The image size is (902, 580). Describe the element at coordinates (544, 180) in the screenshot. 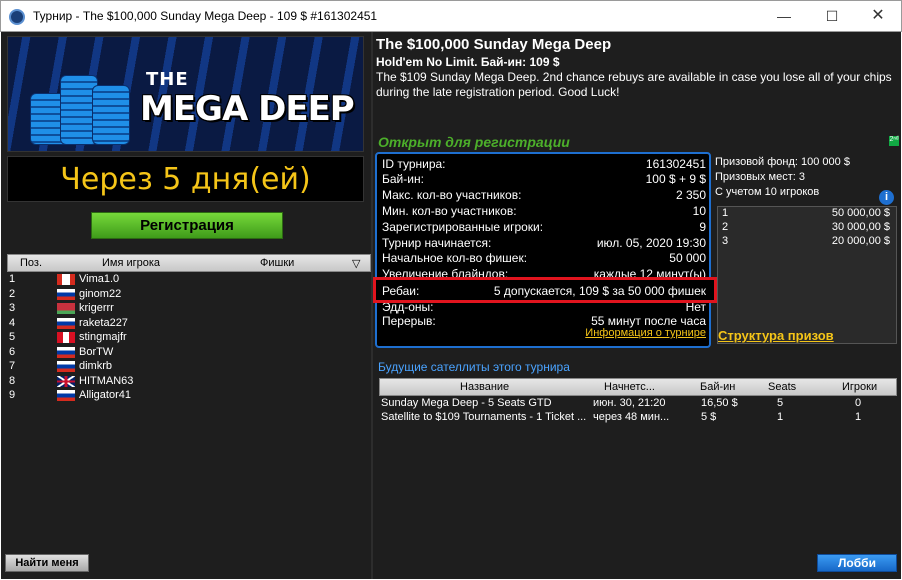

I see `info-row: Бай-ин: 100 $ + 9 $` at that location.